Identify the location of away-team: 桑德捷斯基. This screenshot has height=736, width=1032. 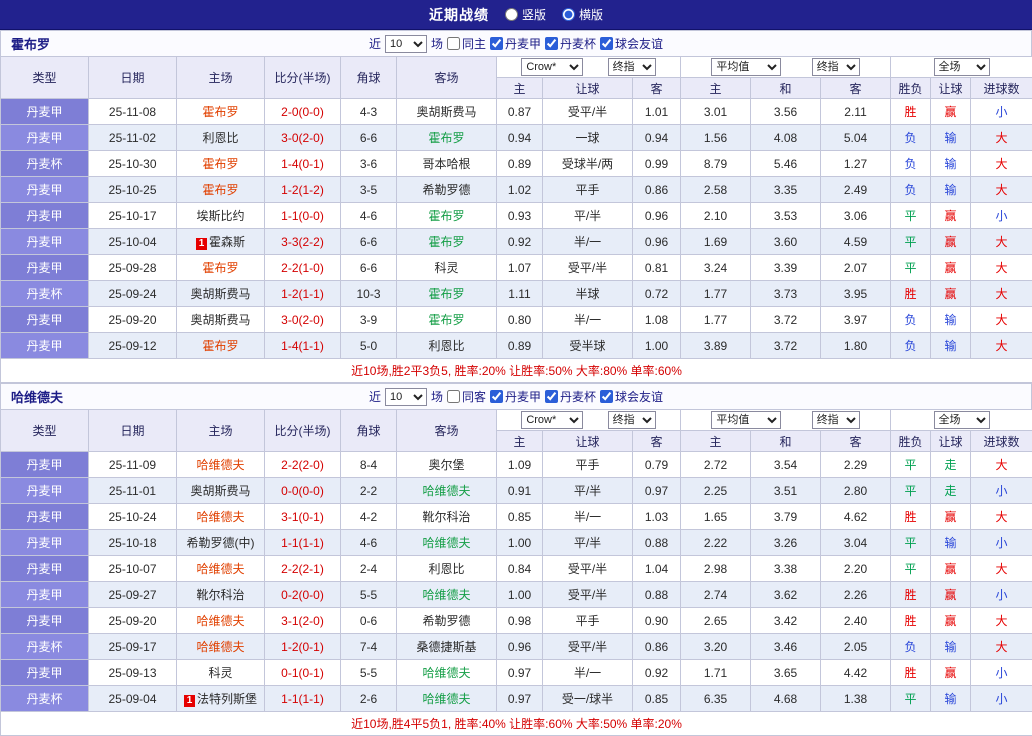
(447, 647).